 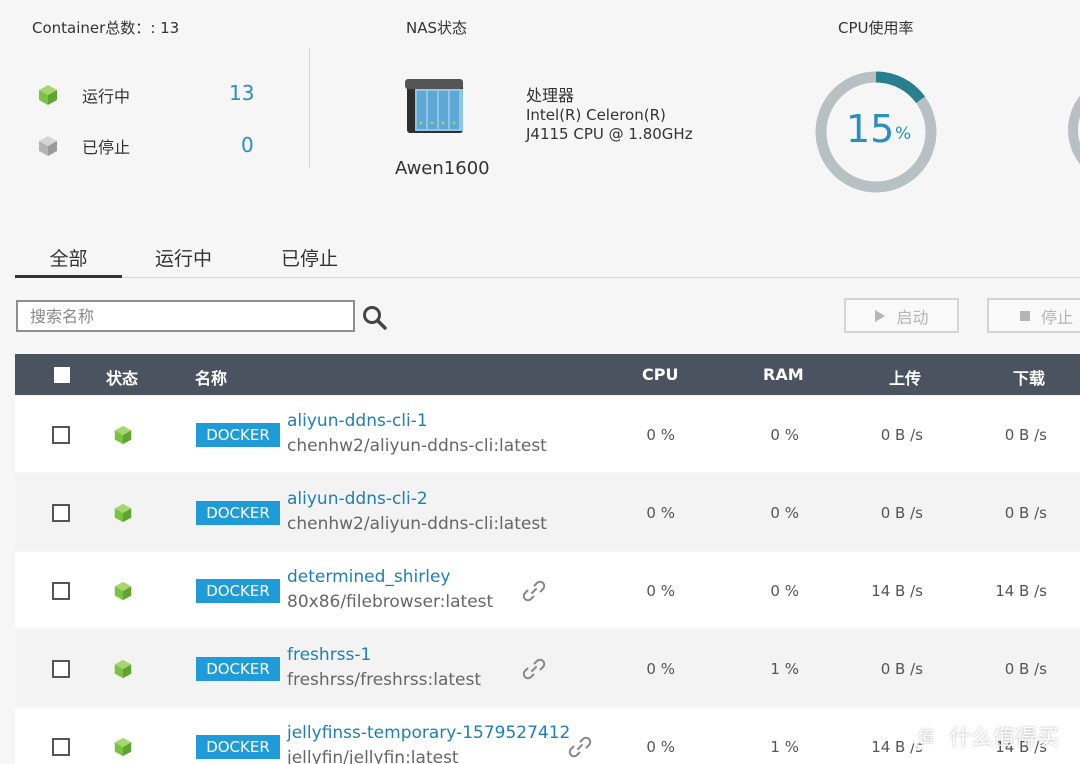 What do you see at coordinates (870, 129) in the screenshot?
I see `cpu-usage-value: 15` at bounding box center [870, 129].